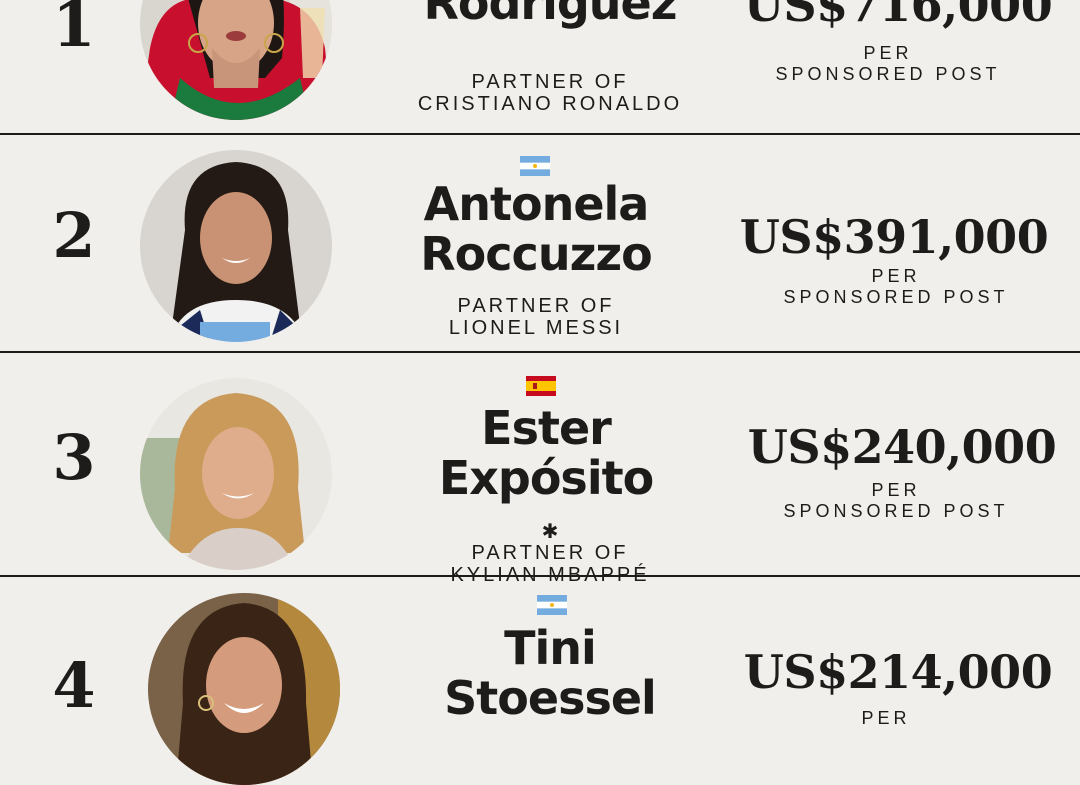 This screenshot has height=785, width=1080. I want to click on amount-per-post: US$214,000, so click(898, 672).